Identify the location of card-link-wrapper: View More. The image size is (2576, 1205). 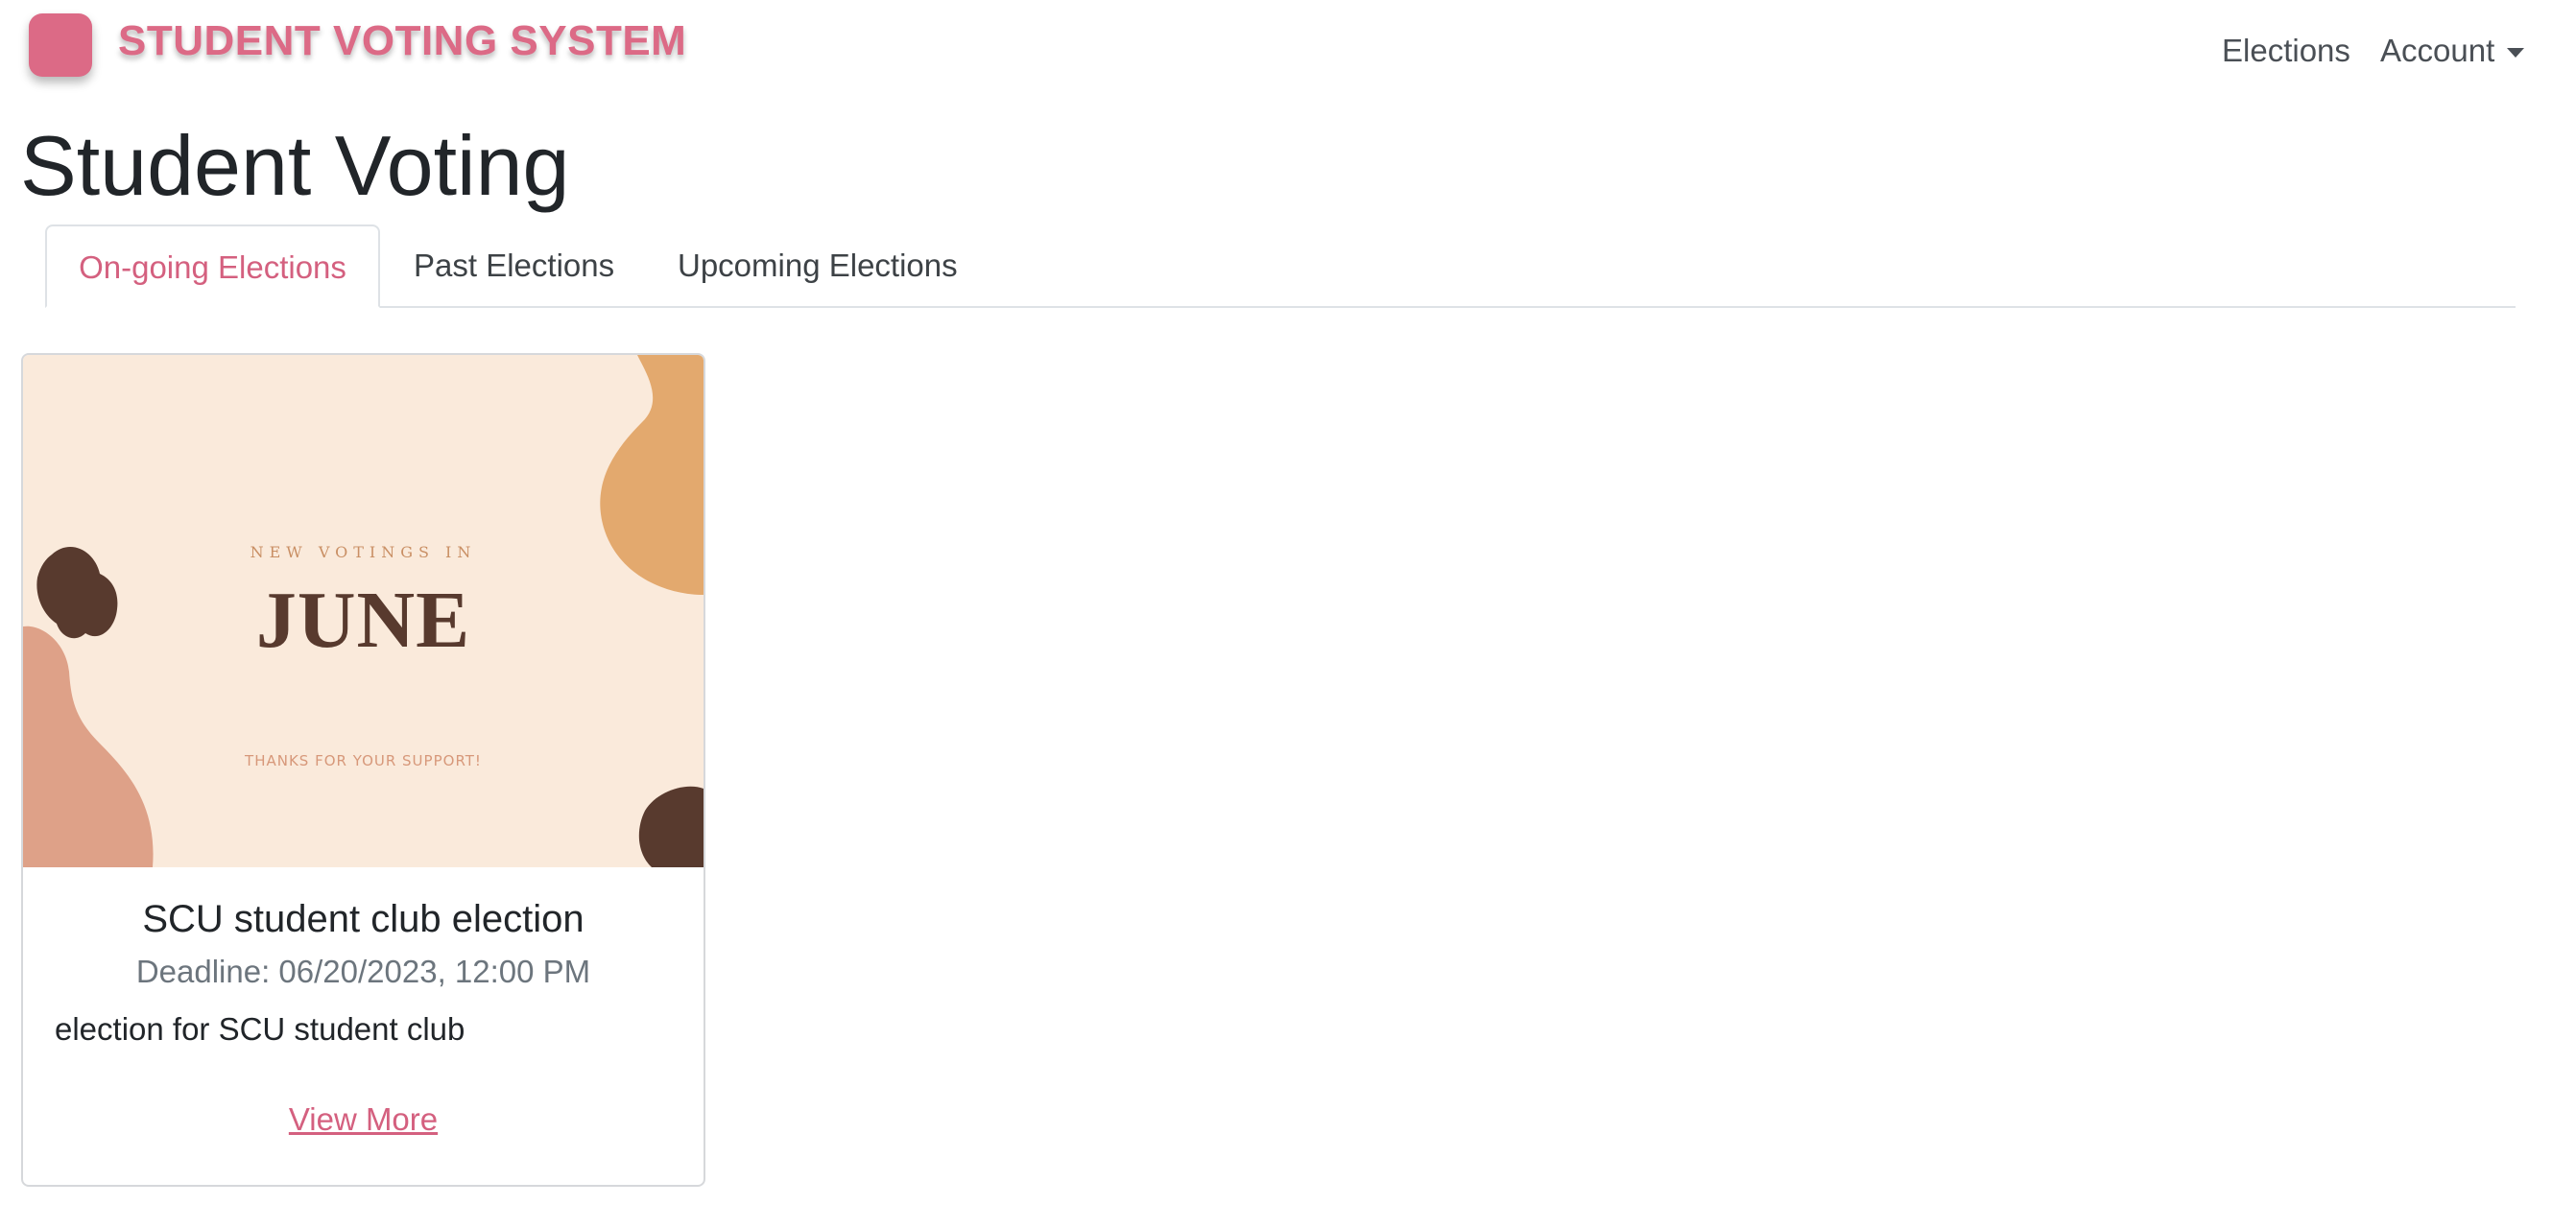
(363, 1119).